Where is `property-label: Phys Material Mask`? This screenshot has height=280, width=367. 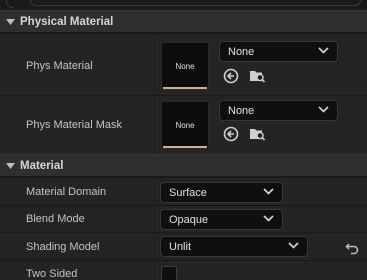
property-label: Phys Material Mask is located at coordinates (74, 125).